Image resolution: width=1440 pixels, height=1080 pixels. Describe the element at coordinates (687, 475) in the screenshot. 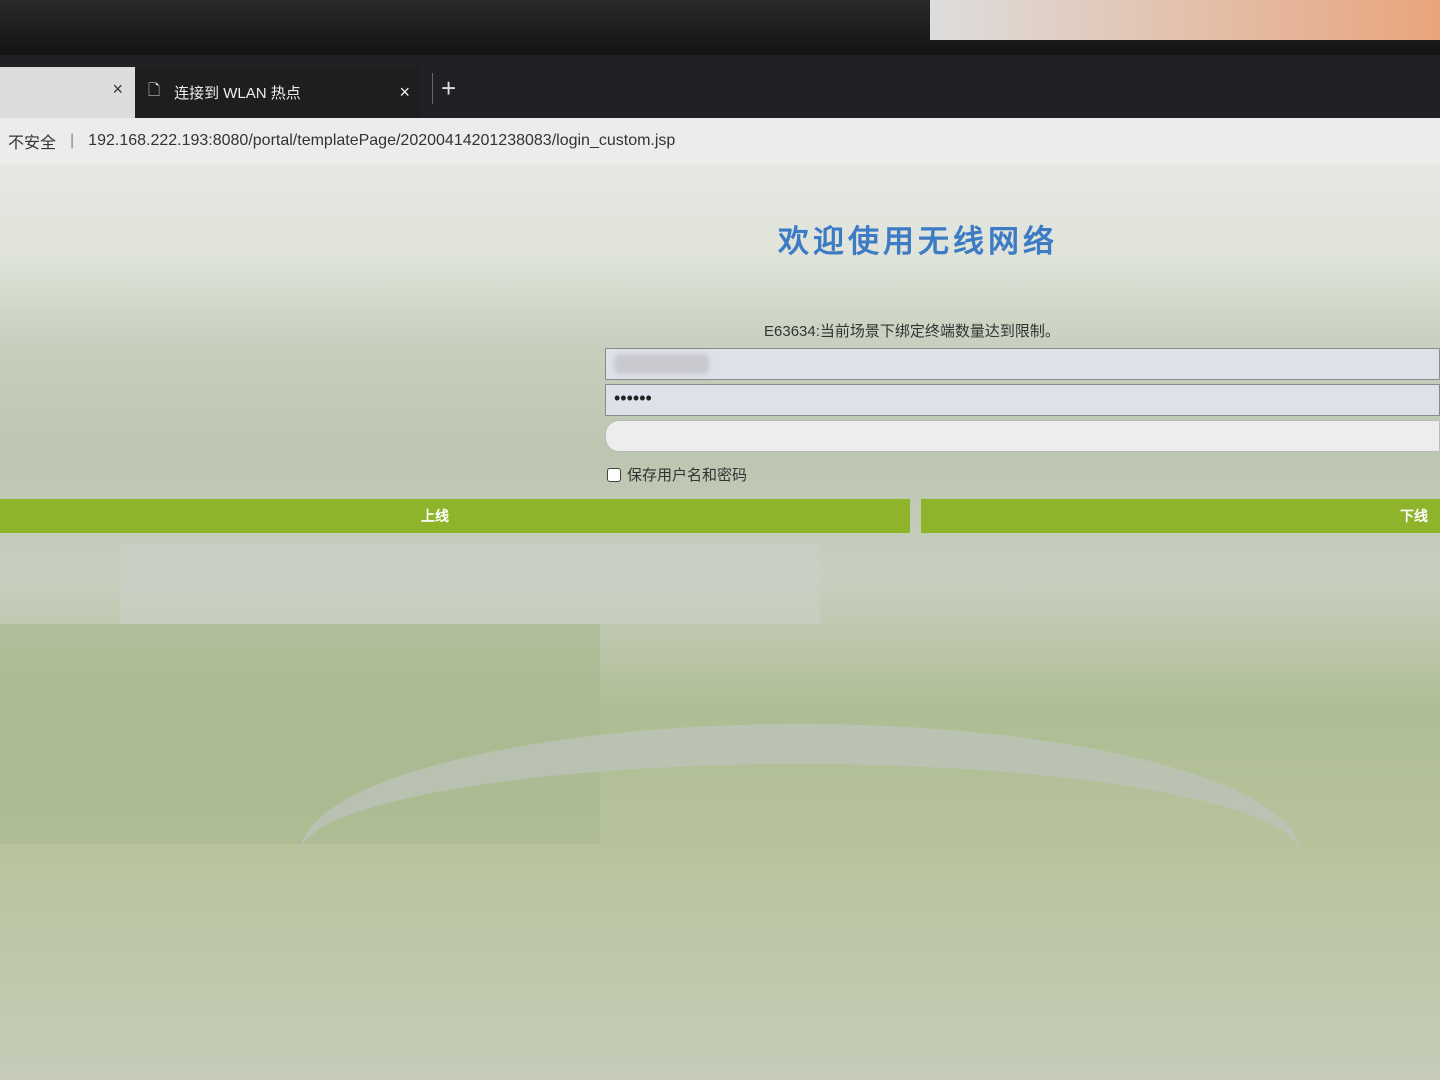

I see `remember-label: 保存用户名和密码` at that location.